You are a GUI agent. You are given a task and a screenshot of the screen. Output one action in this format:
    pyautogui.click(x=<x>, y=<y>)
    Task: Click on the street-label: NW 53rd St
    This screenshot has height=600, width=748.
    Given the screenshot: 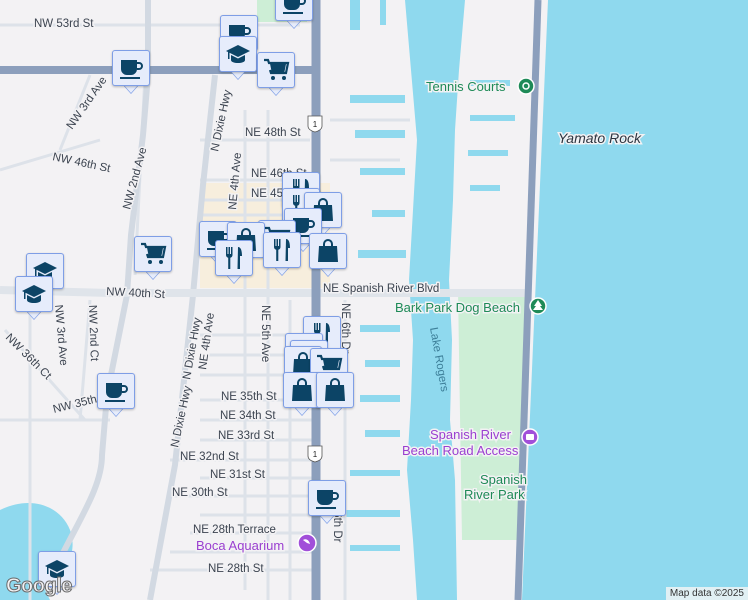 What is the action you would take?
    pyautogui.click(x=64, y=24)
    